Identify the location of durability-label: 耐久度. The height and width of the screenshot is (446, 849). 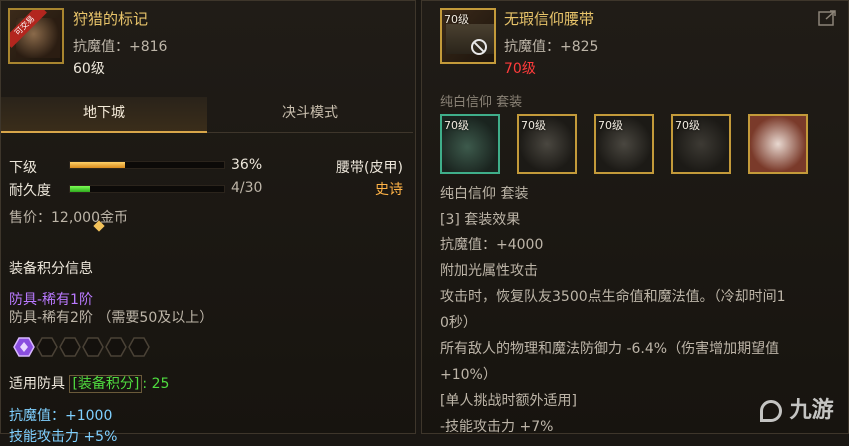
(30, 191).